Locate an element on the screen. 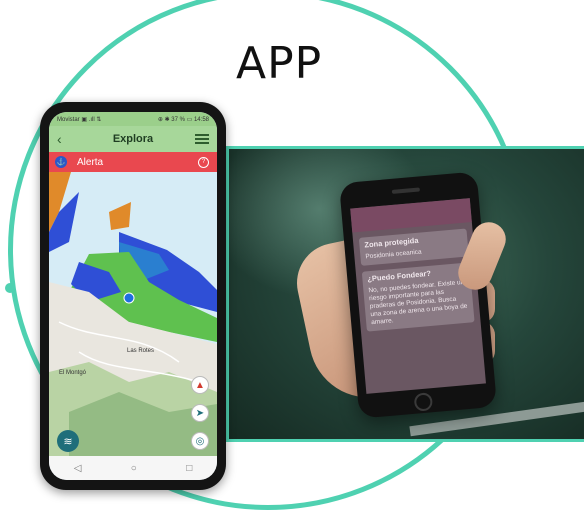 The width and height of the screenshot is (584, 510). status-right: ⊕ ✱ 37 % ▭ 14:58 is located at coordinates (183, 119).